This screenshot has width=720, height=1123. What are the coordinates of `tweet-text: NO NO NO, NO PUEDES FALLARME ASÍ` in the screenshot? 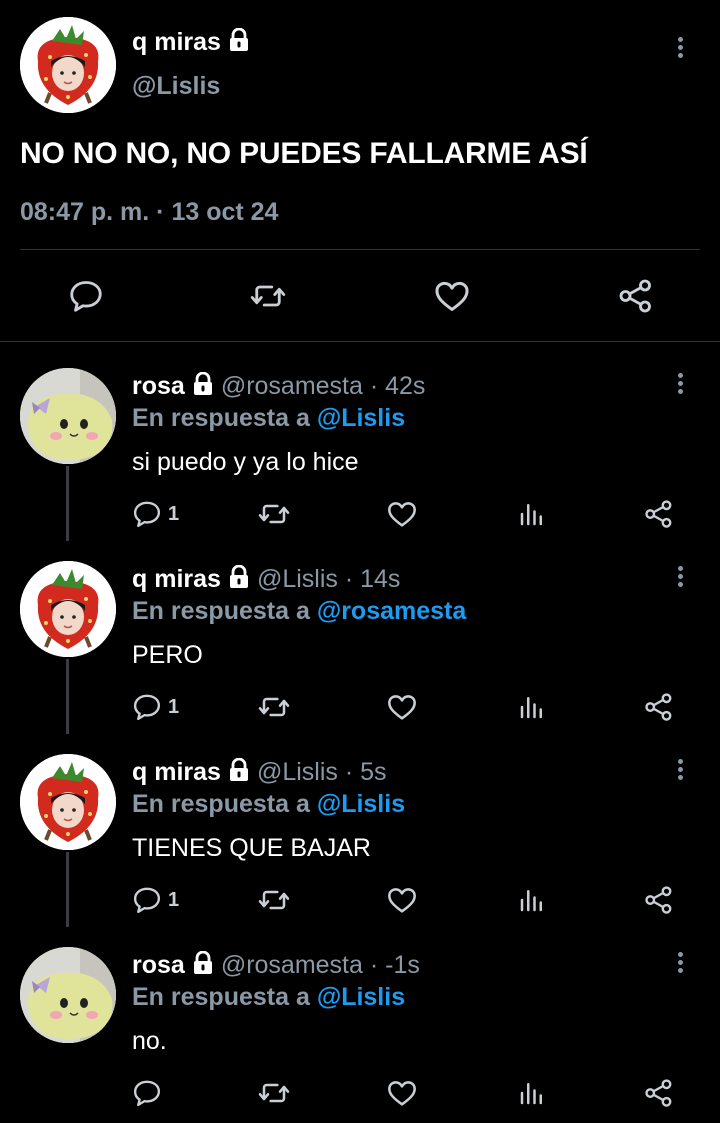 It's located at (304, 153).